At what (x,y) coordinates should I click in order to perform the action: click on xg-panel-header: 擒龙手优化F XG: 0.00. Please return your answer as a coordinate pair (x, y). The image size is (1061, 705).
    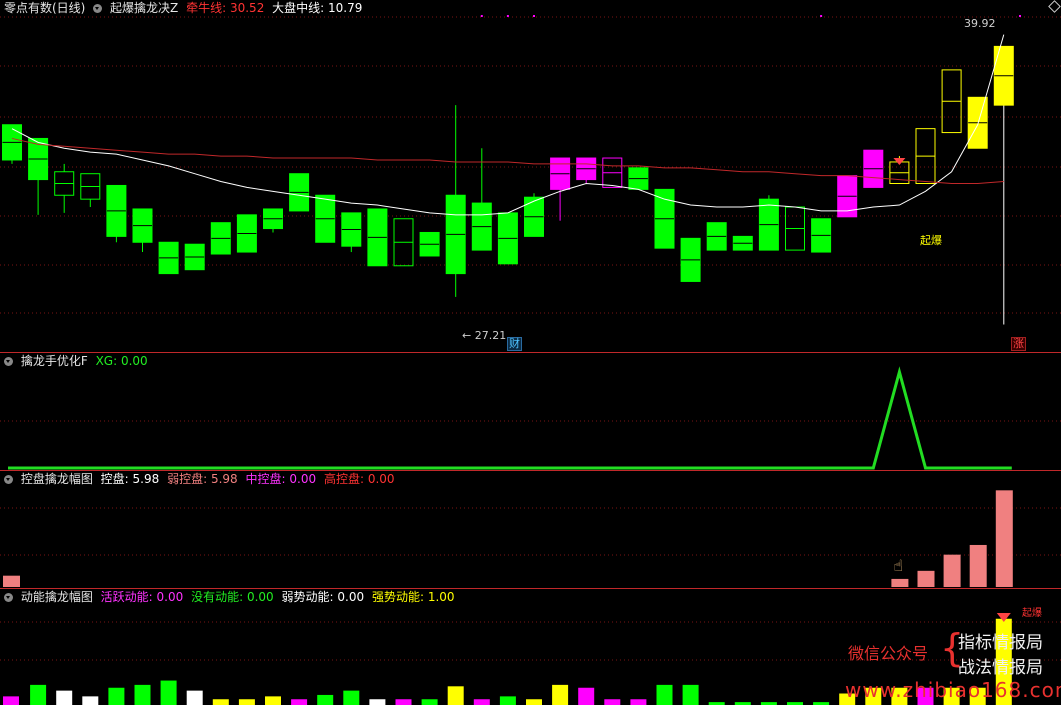
    Looking at the image, I should click on (78, 361).